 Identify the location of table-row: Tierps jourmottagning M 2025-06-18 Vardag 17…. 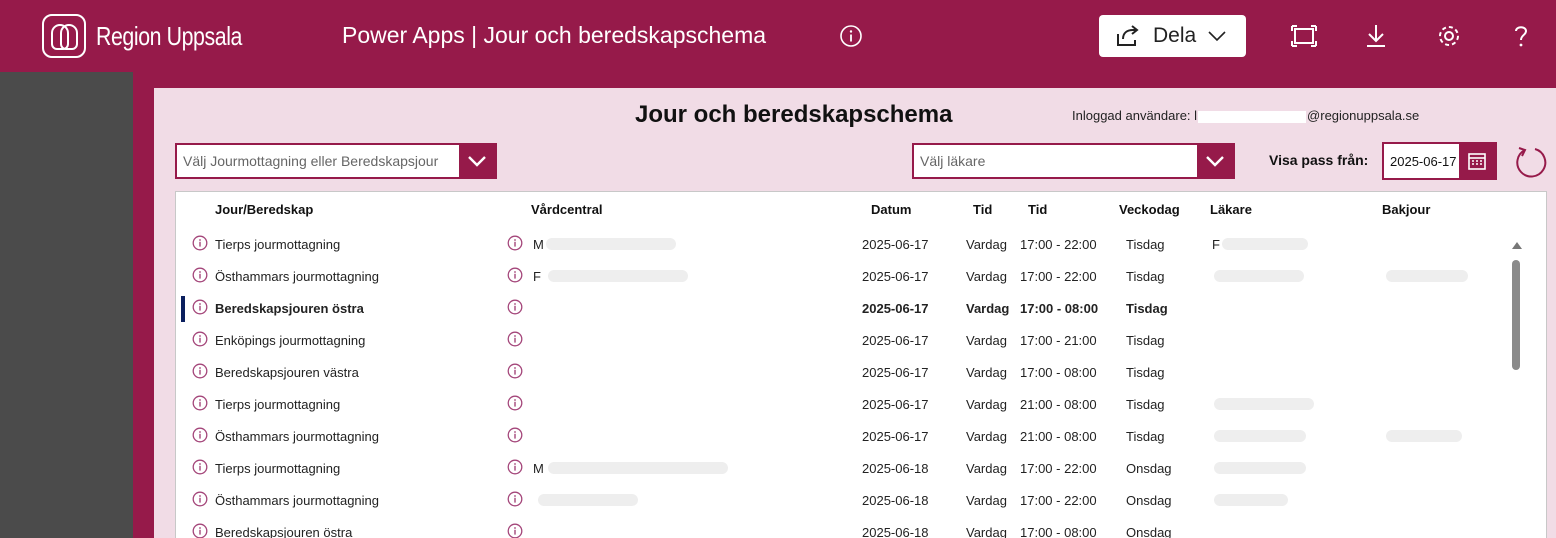
(846, 469).